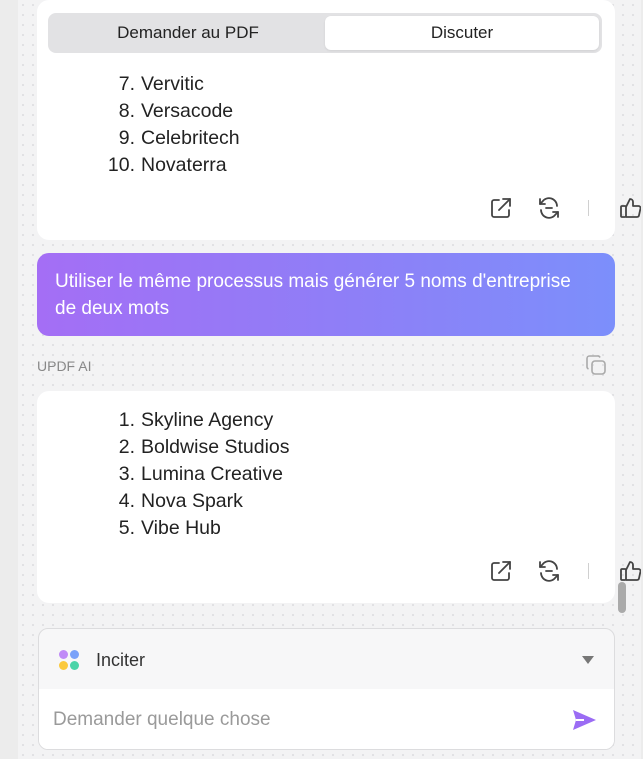 This screenshot has width=643, height=759. I want to click on prompt-label: Inciter, so click(121, 660).